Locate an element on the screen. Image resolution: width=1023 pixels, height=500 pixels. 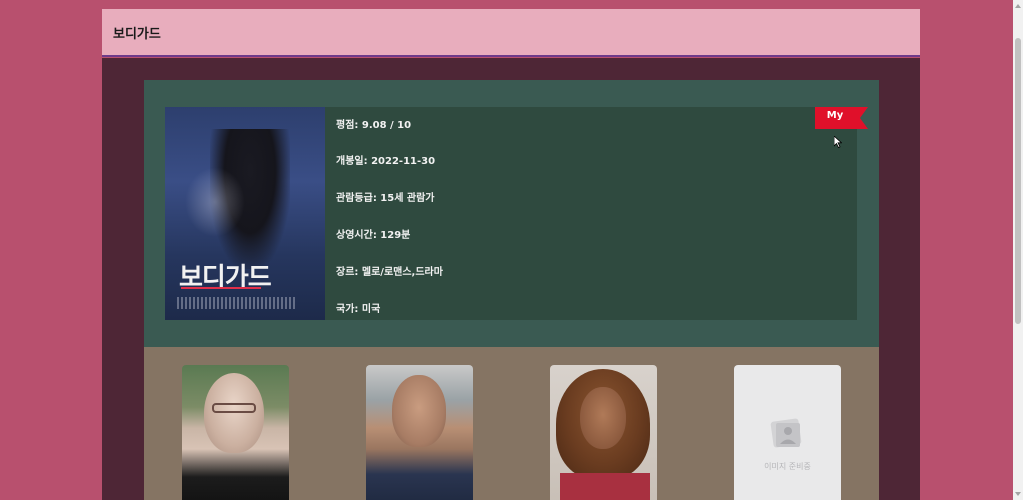
poster-underline is located at coordinates (221, 288).